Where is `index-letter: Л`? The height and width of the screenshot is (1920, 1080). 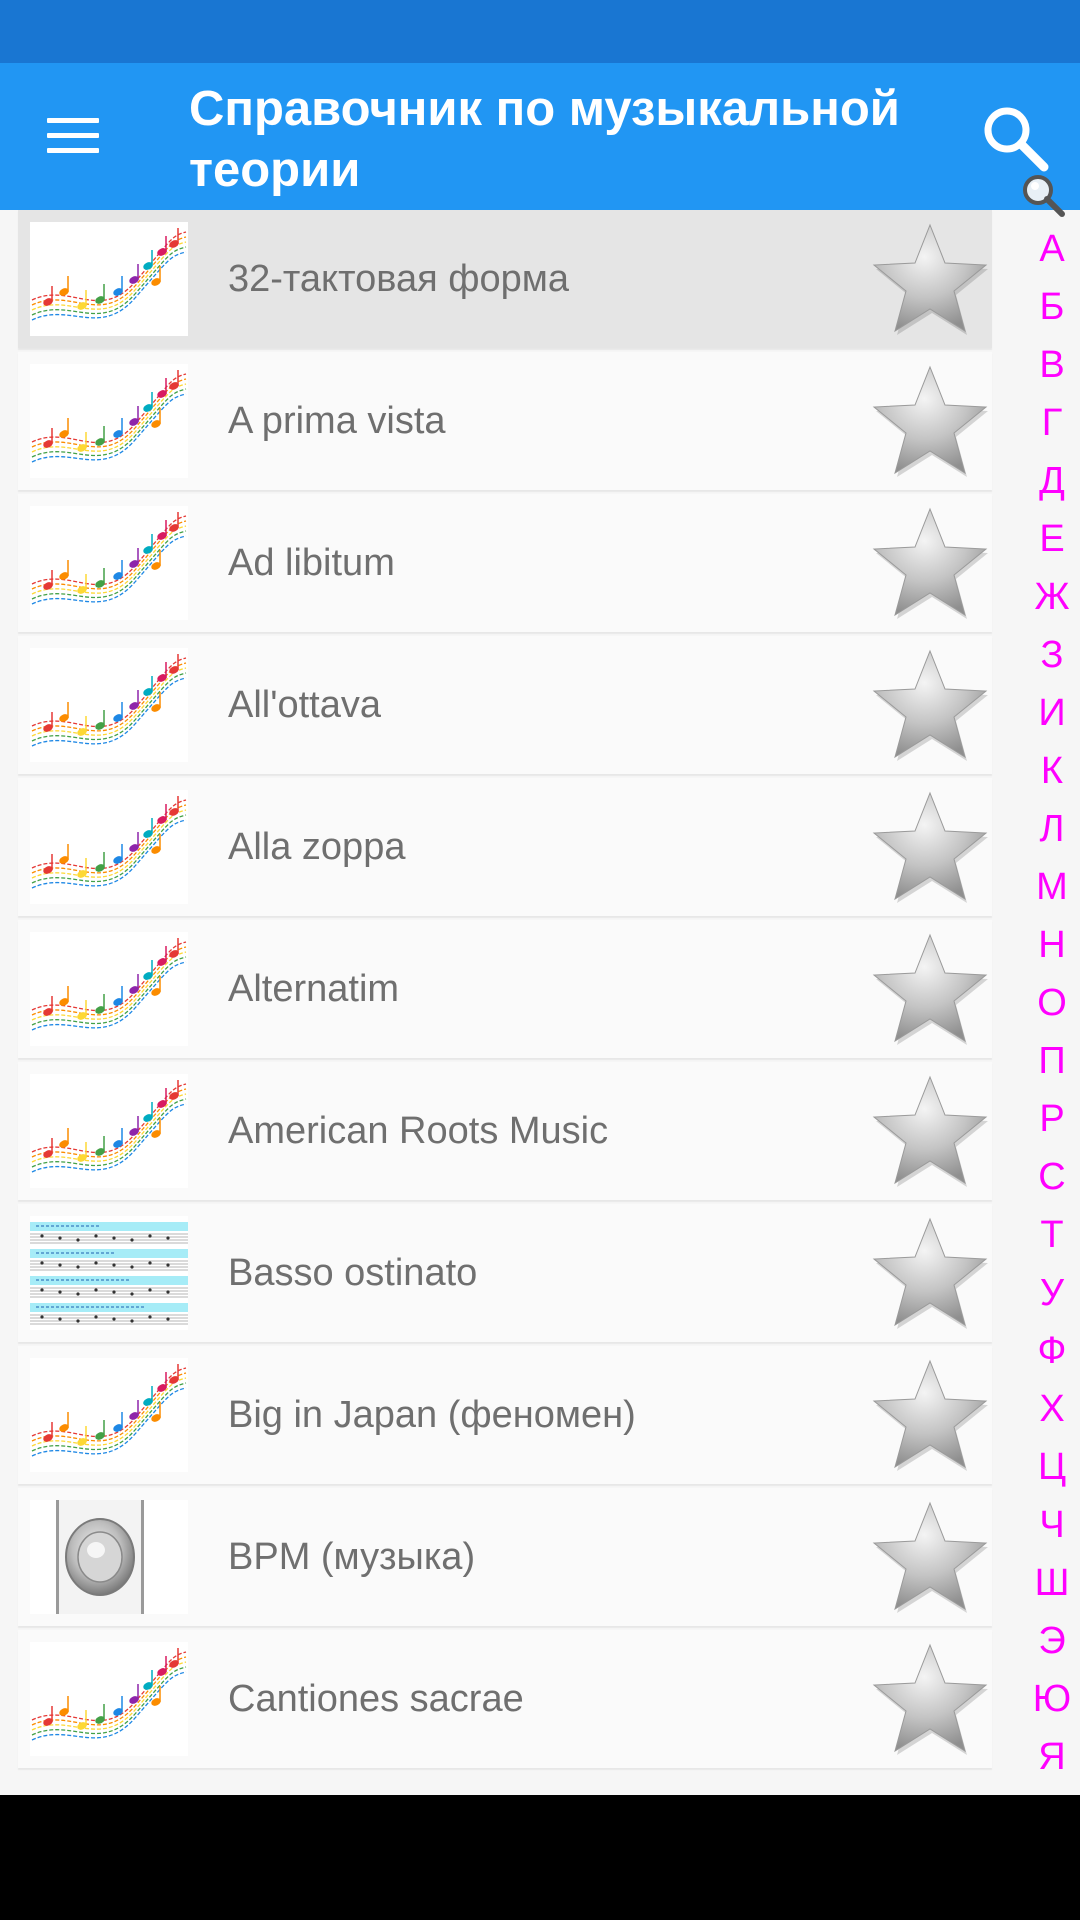 index-letter: Л is located at coordinates (1052, 837).